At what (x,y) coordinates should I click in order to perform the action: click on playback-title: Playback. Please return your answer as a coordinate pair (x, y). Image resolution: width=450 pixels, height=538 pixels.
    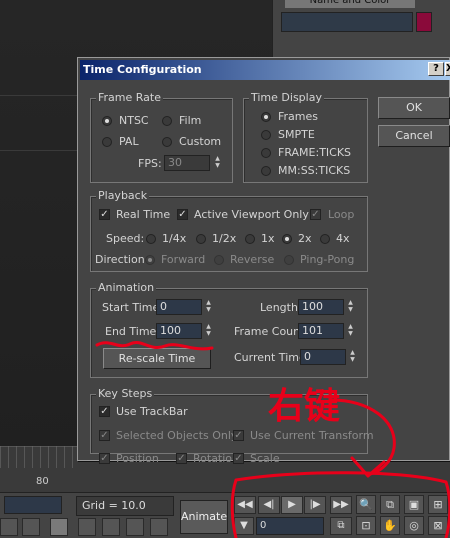
    Looking at the image, I should click on (123, 195).